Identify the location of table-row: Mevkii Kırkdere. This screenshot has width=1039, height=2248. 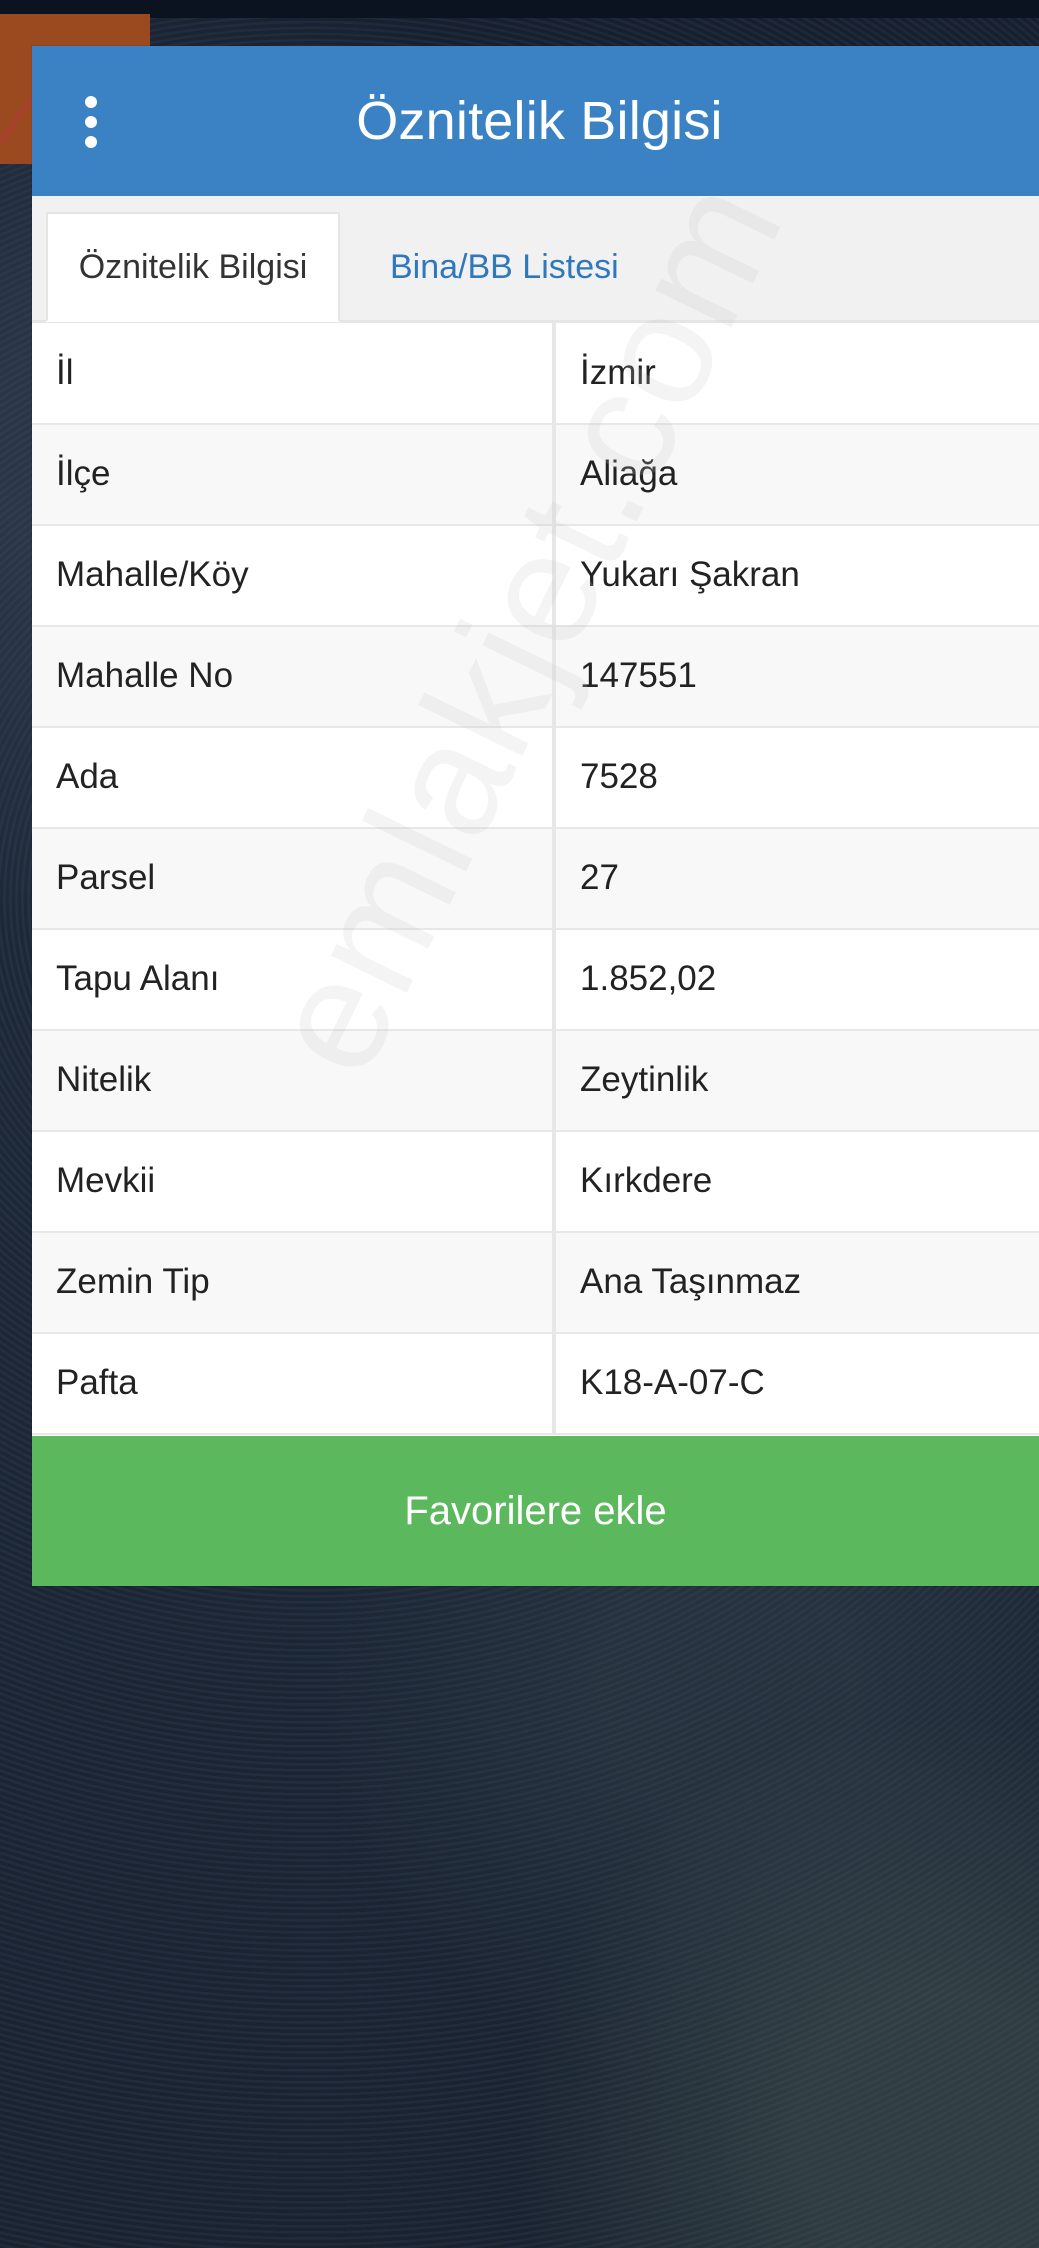
(535, 1181).